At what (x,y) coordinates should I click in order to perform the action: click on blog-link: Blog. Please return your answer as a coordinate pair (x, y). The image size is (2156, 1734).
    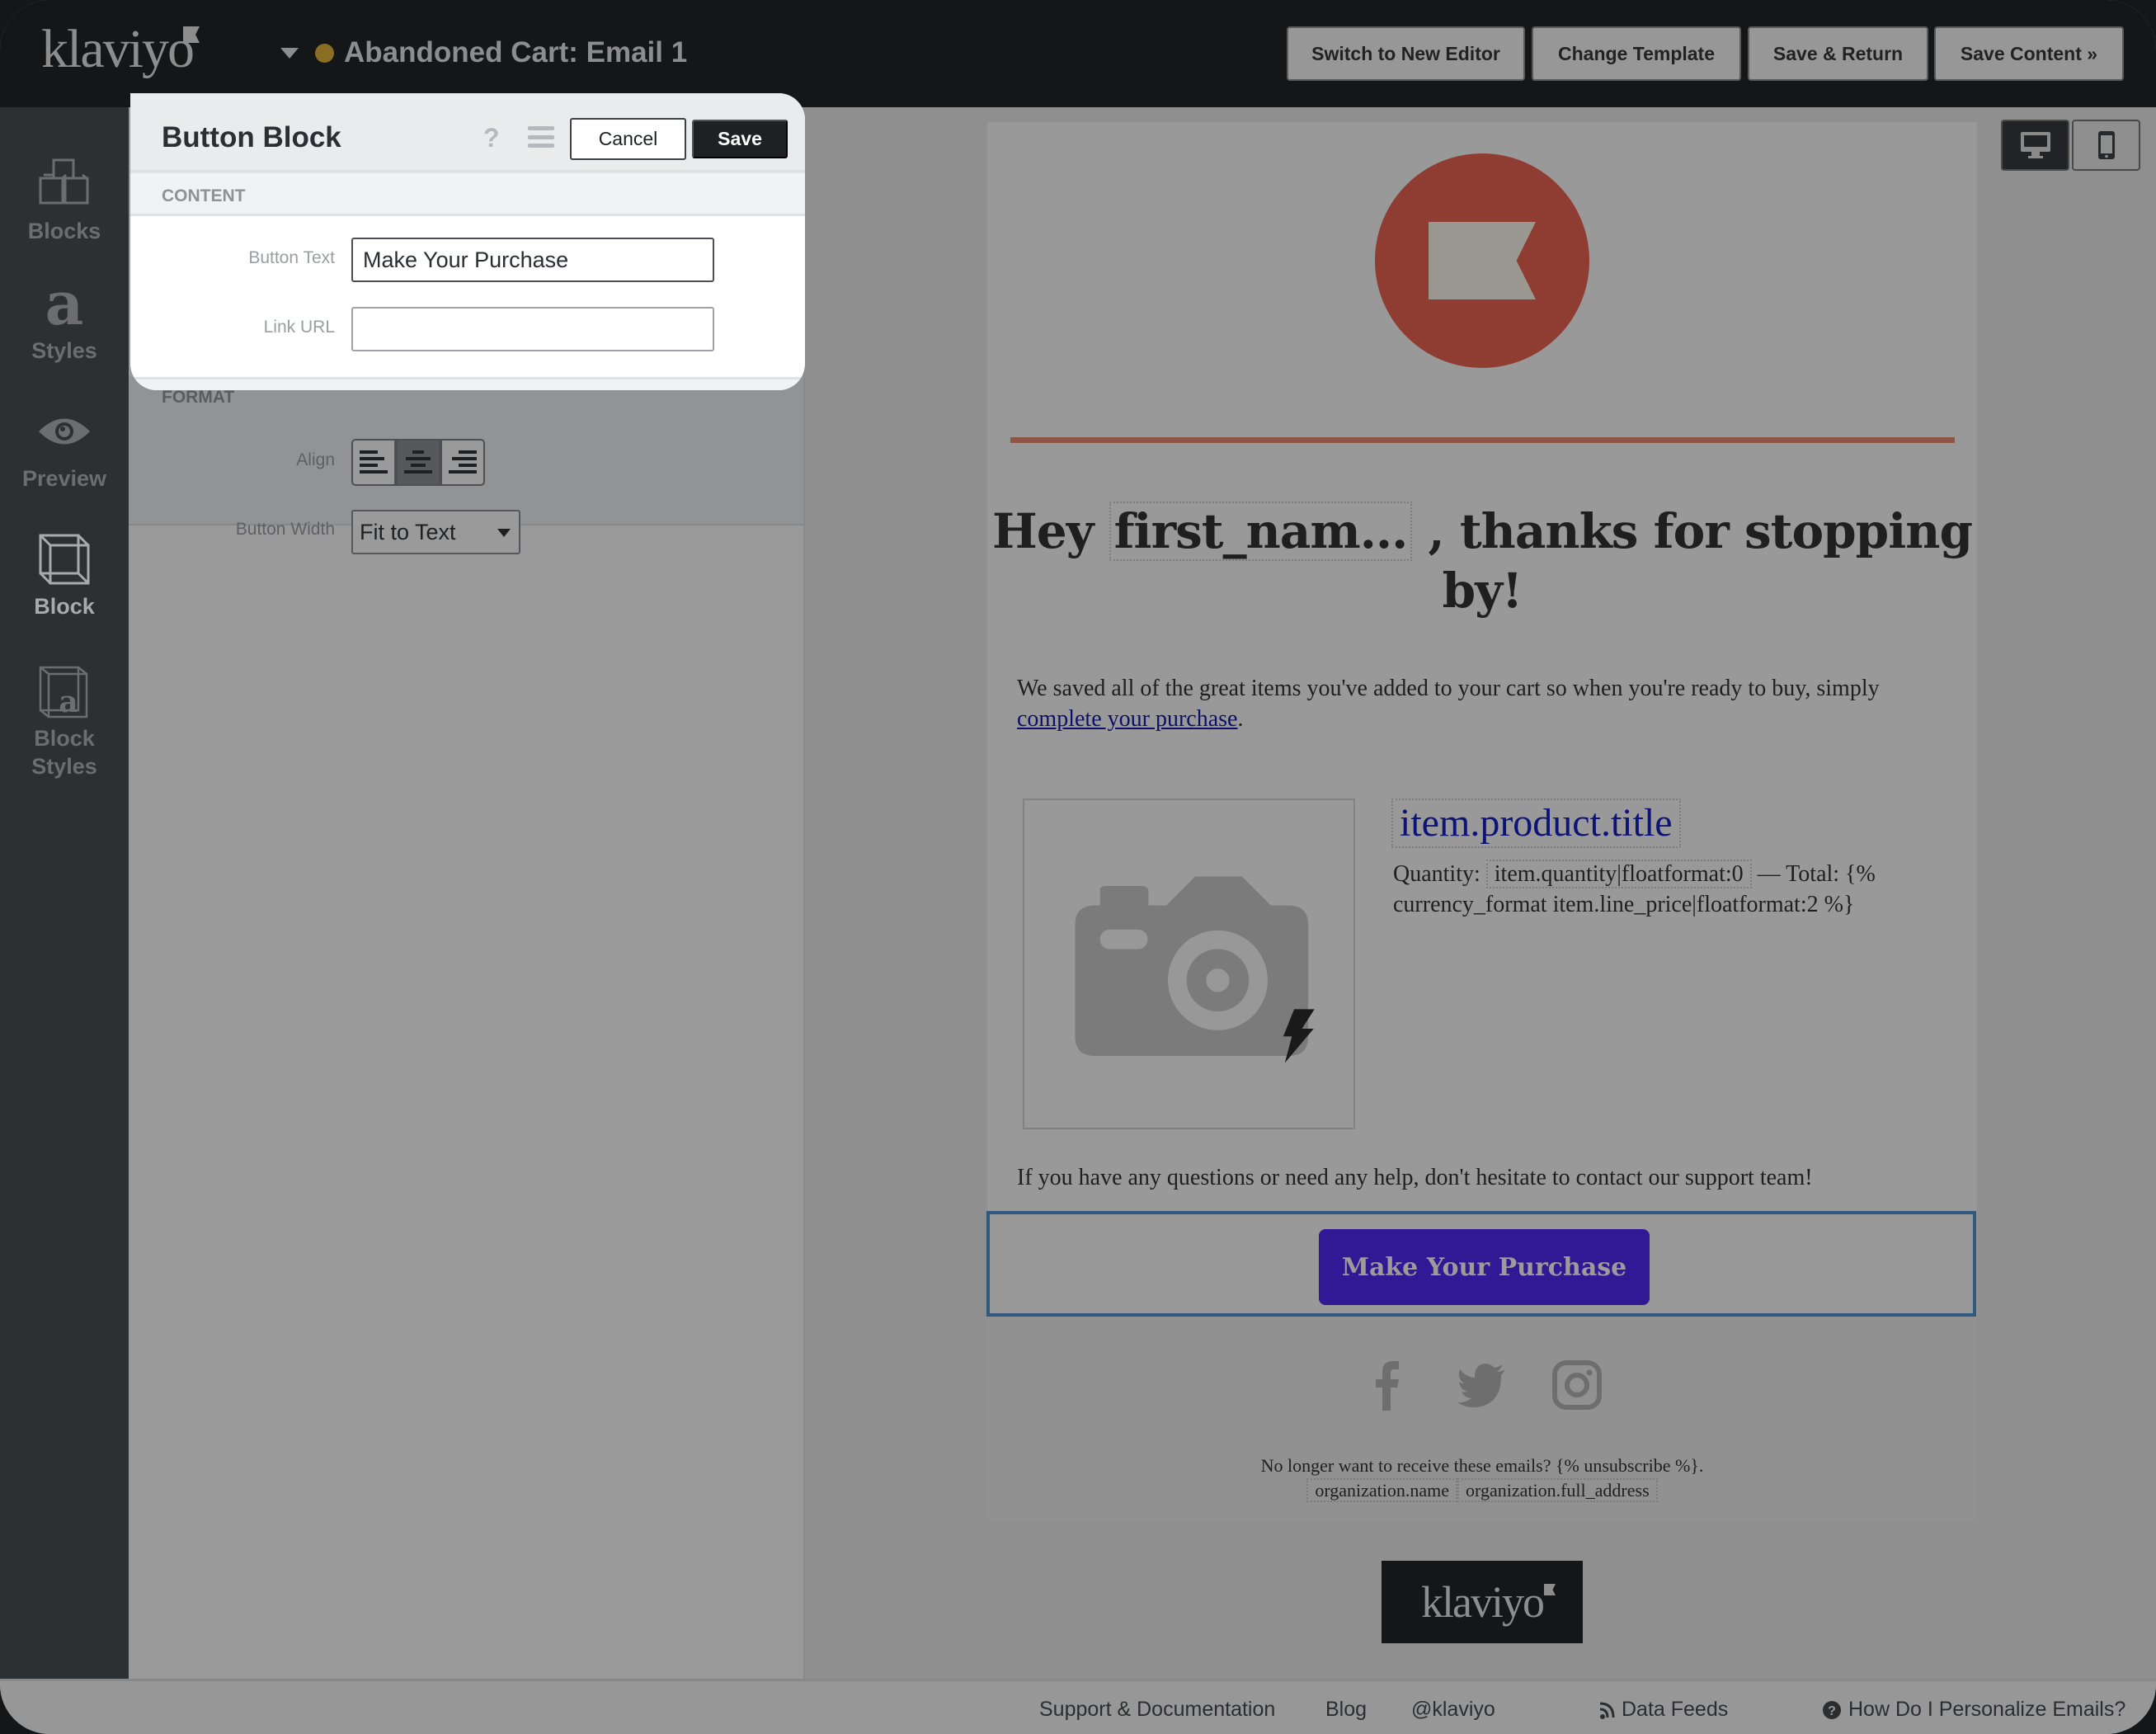
    Looking at the image, I should click on (1346, 1710).